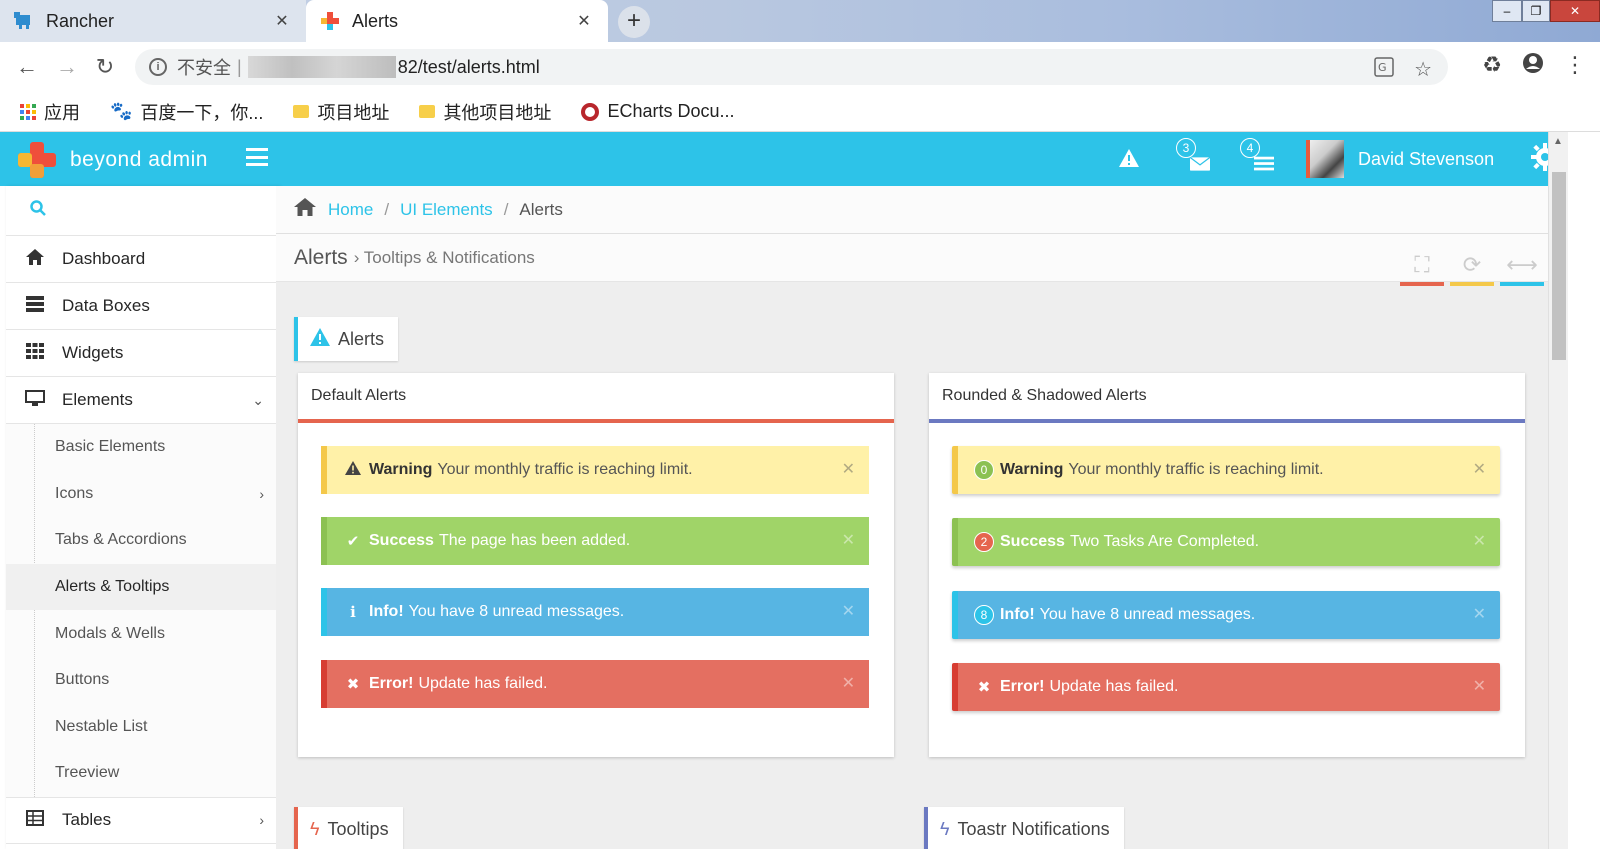 The image size is (1600, 849). I want to click on sidebar-item-tables: Tables ›, so click(143, 820).